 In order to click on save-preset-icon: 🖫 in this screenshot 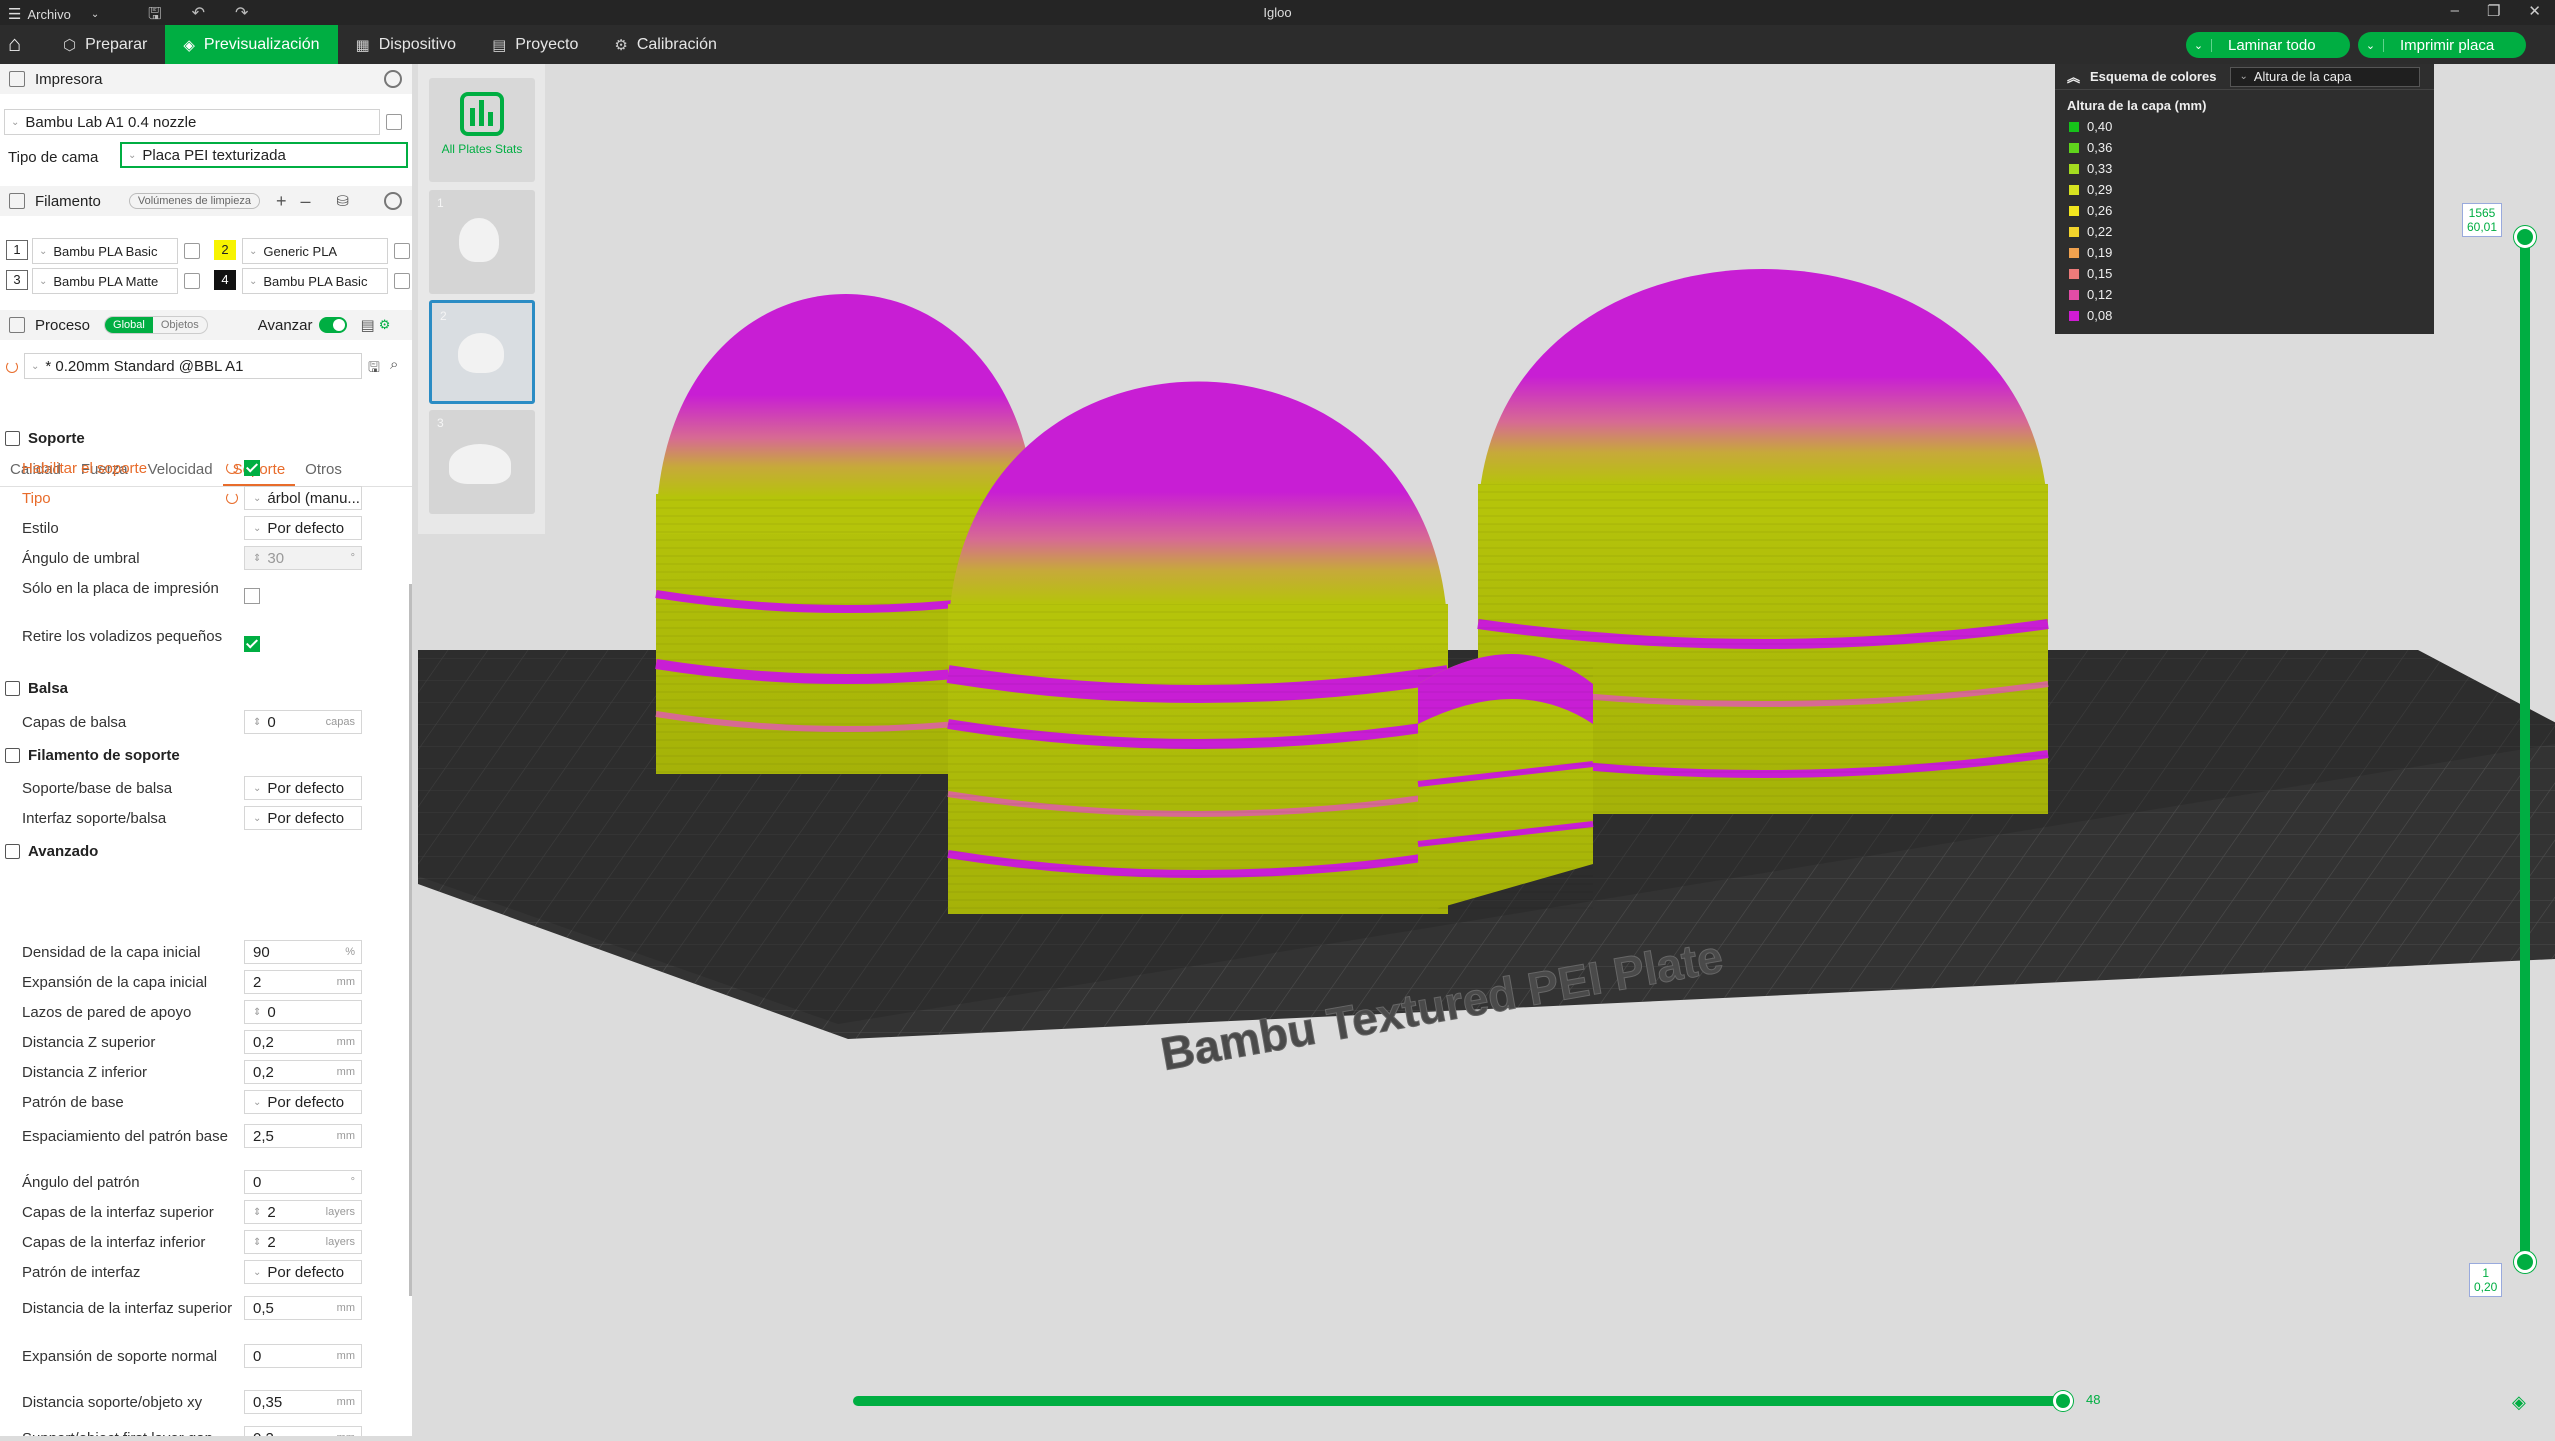, I will do `click(374, 369)`.